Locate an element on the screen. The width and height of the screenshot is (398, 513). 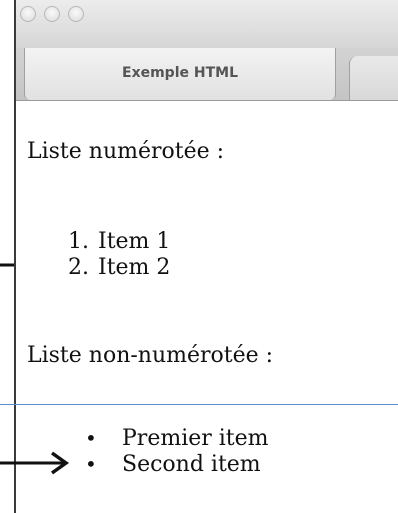
numbered-list: 1. Item 1 2. Item 2 is located at coordinates (119, 255).